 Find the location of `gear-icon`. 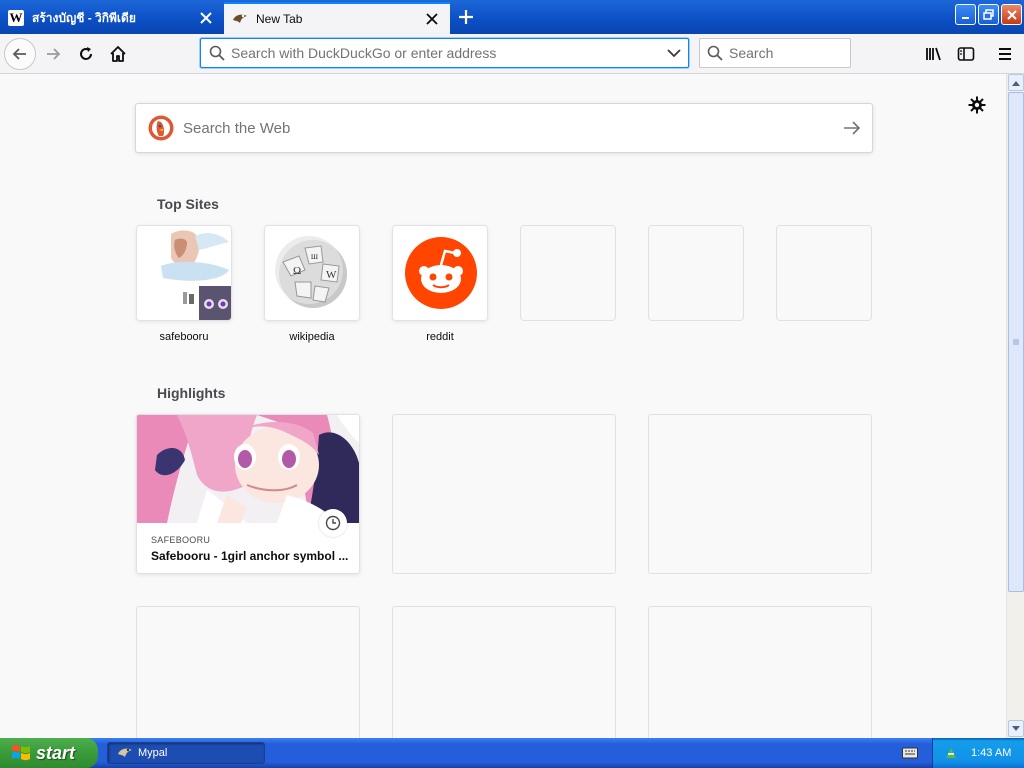

gear-icon is located at coordinates (977, 105).